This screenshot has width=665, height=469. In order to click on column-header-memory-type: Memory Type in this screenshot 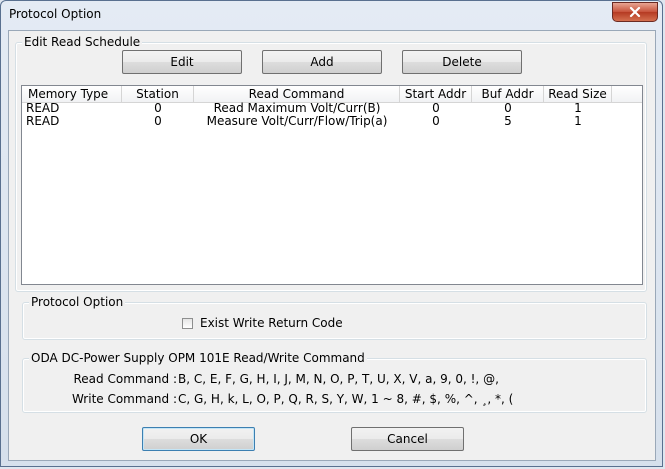, I will do `click(72, 94)`.